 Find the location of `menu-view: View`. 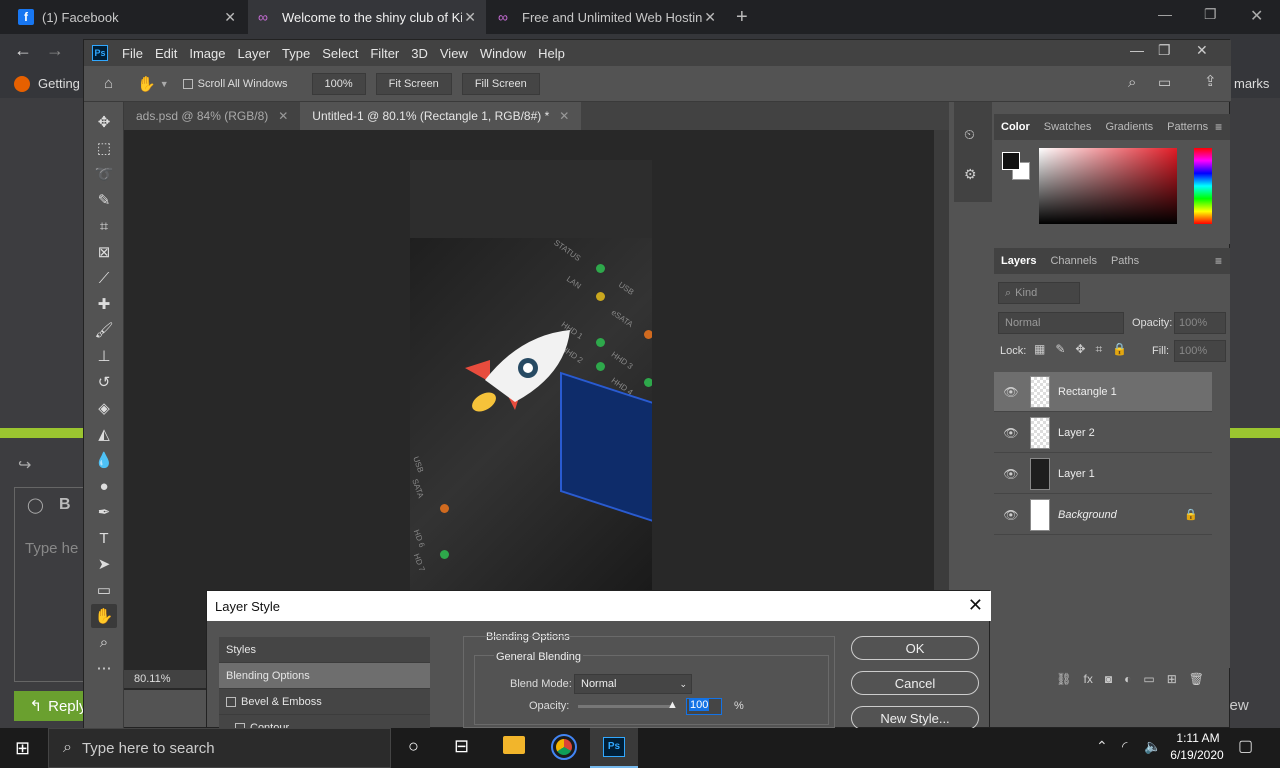

menu-view: View is located at coordinates (454, 53).